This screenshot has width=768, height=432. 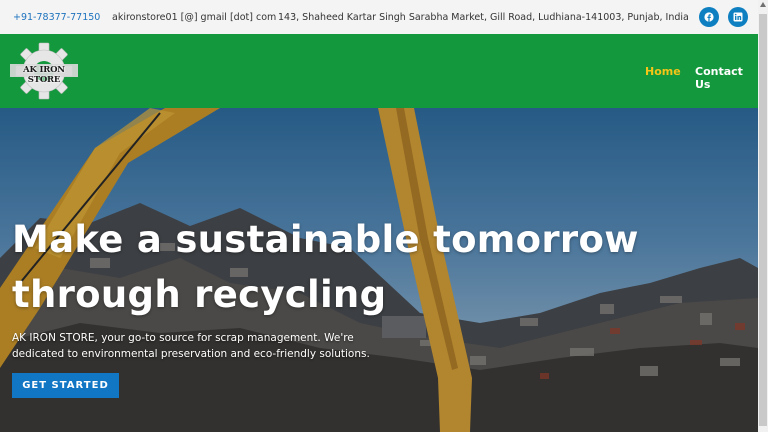 What do you see at coordinates (726, 78) in the screenshot?
I see `nav-contact-us: Contact Us` at bounding box center [726, 78].